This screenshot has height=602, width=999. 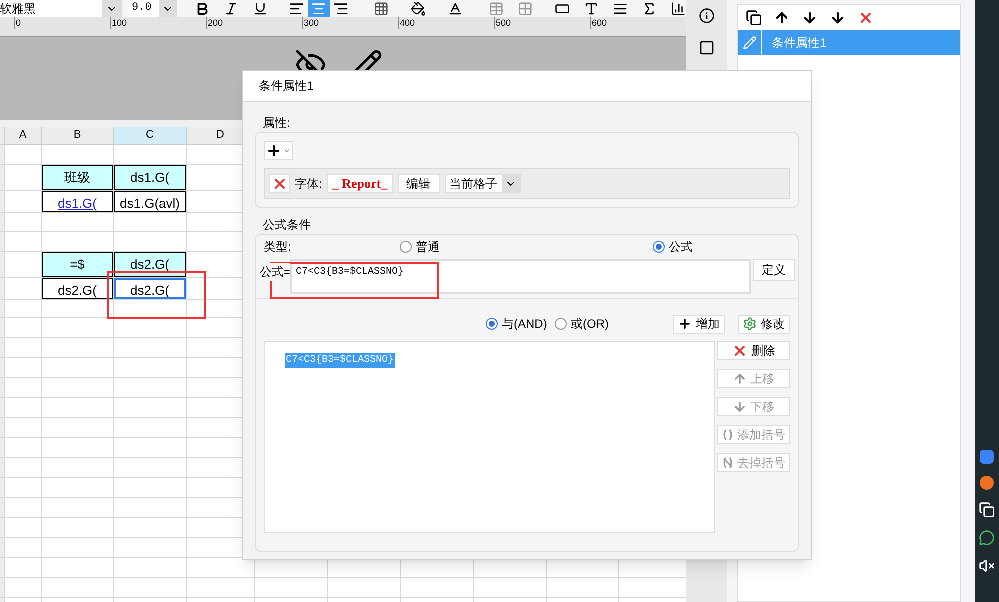 I want to click on table-cell: ds1.G(avl), so click(x=150, y=201).